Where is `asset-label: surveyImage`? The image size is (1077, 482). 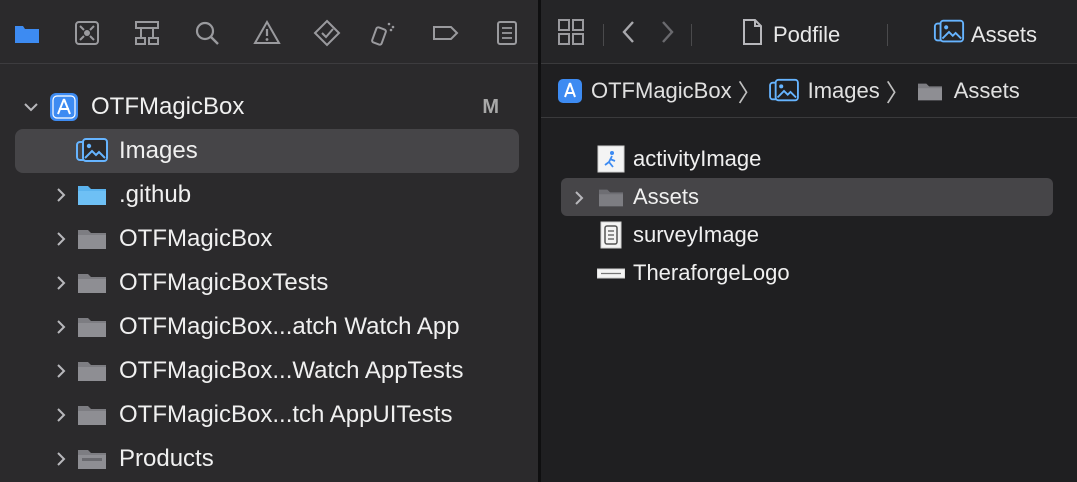 asset-label: surveyImage is located at coordinates (696, 234).